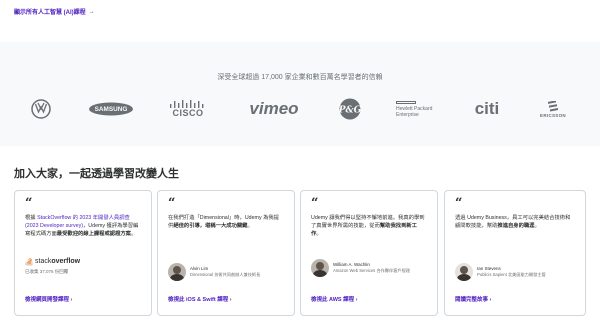 This screenshot has height=323, width=600. I want to click on samsung-logo-text: SAMSUNG, so click(111, 109).